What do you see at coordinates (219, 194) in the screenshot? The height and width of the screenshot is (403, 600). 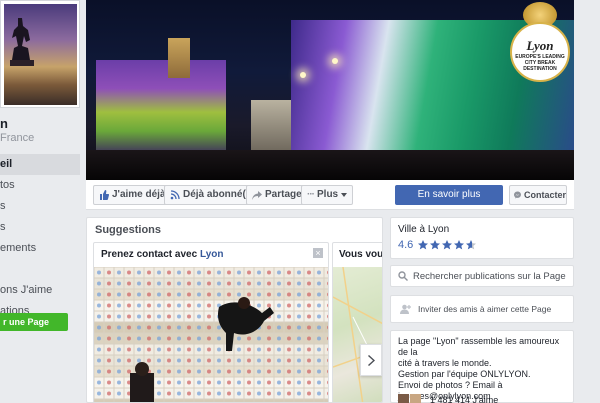 I see `follow-label: Déjà abonné(e)` at bounding box center [219, 194].